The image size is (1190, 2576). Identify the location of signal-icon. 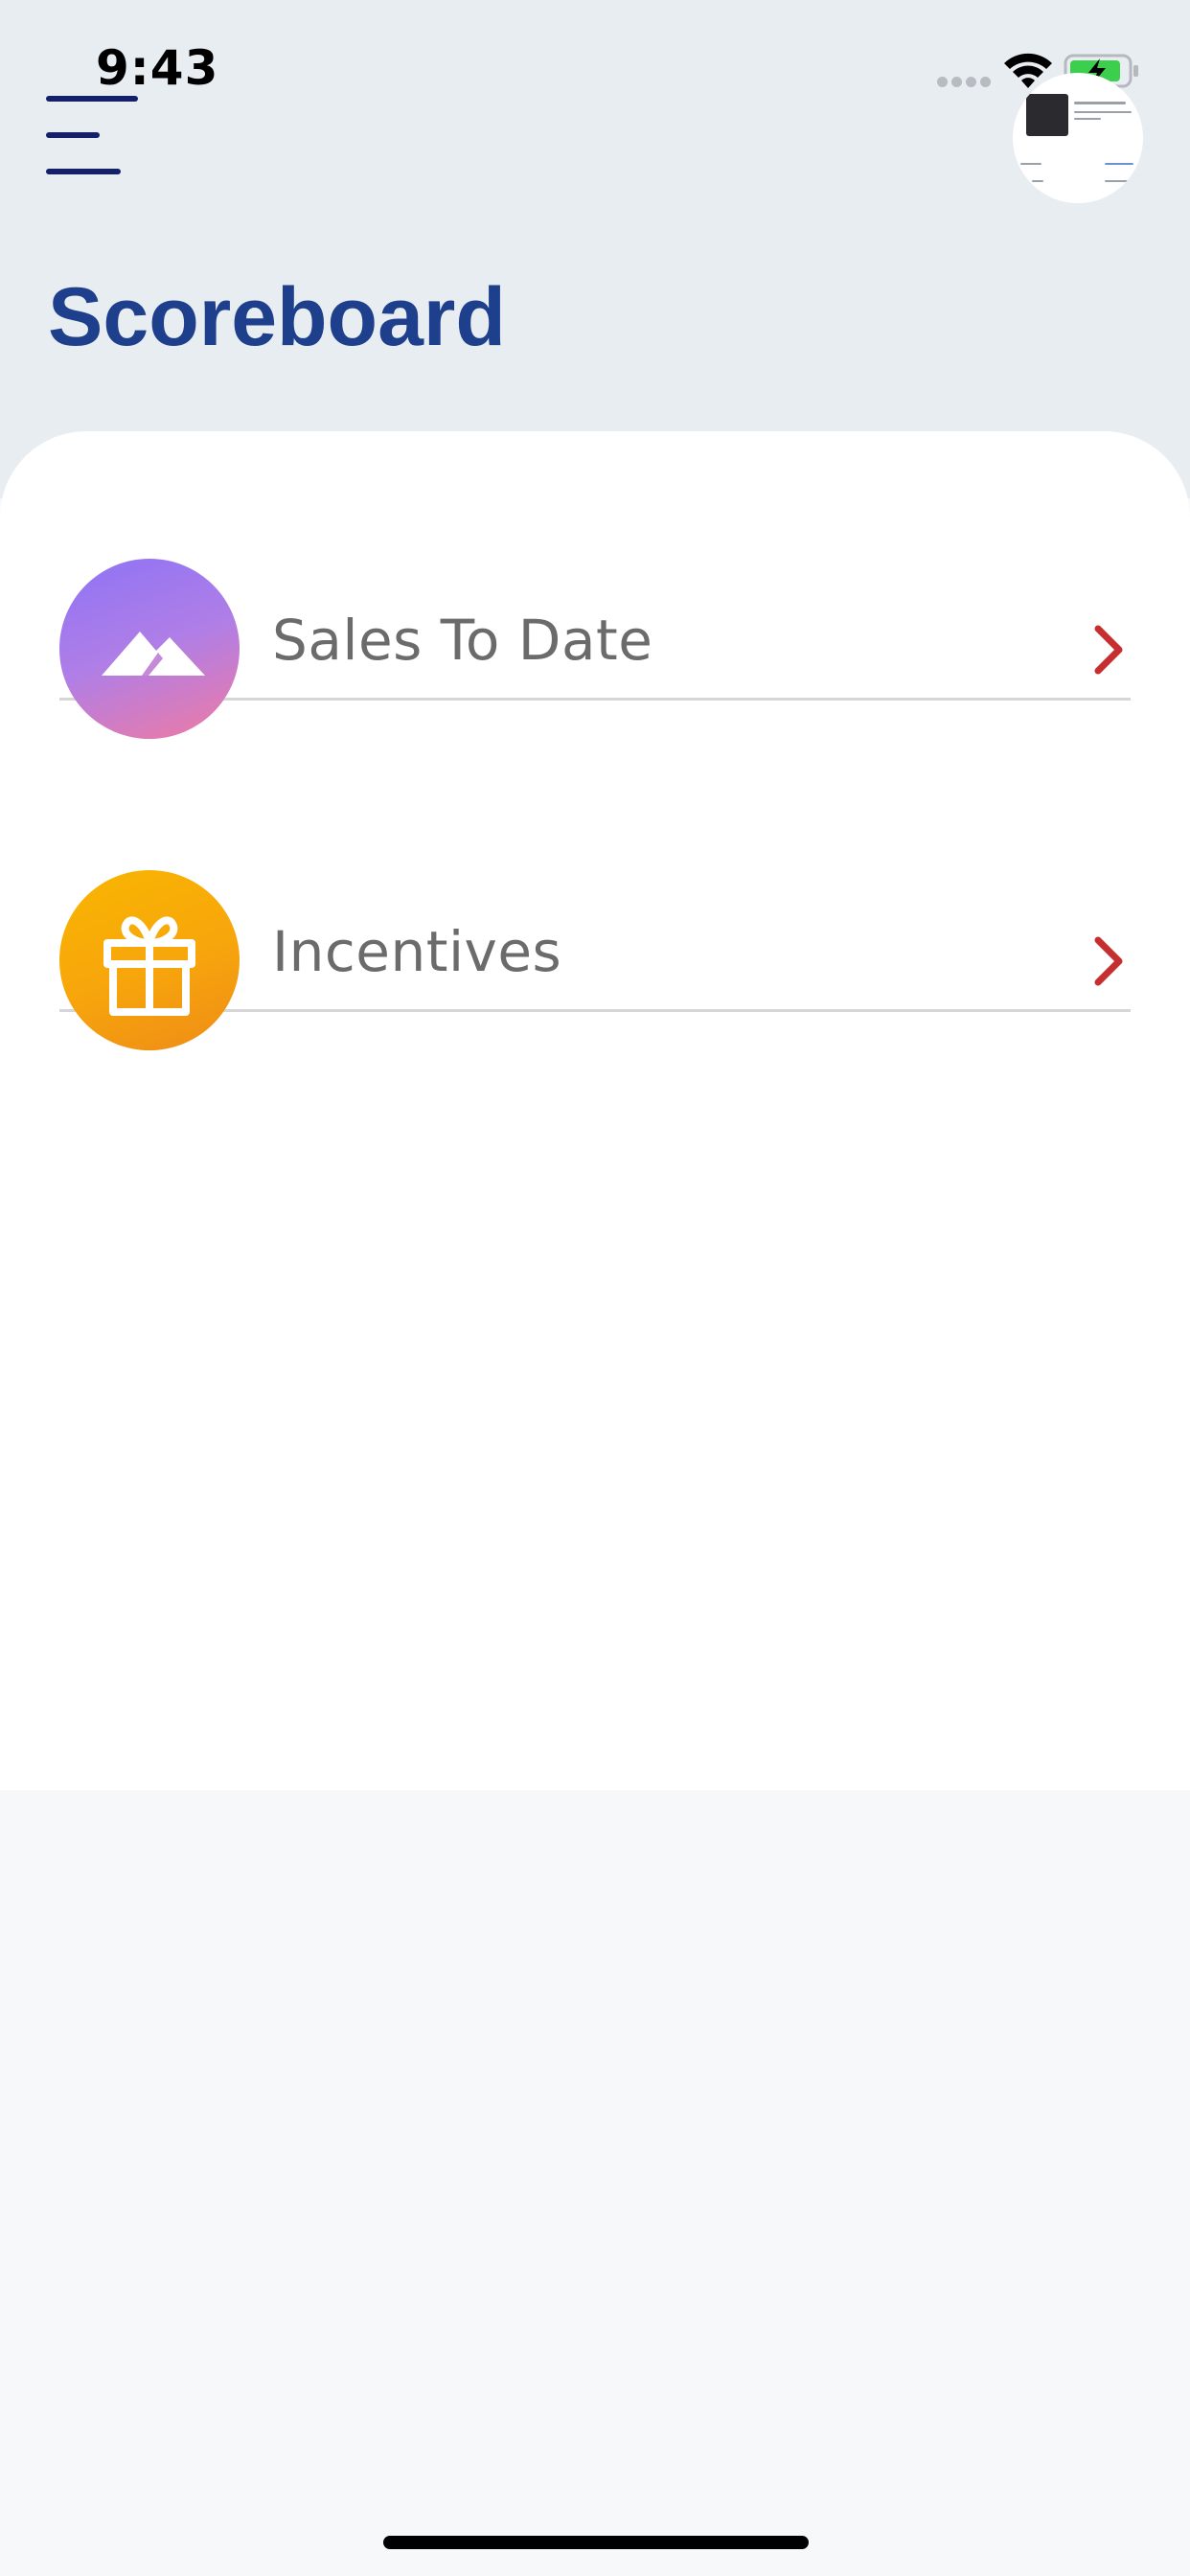
(964, 82).